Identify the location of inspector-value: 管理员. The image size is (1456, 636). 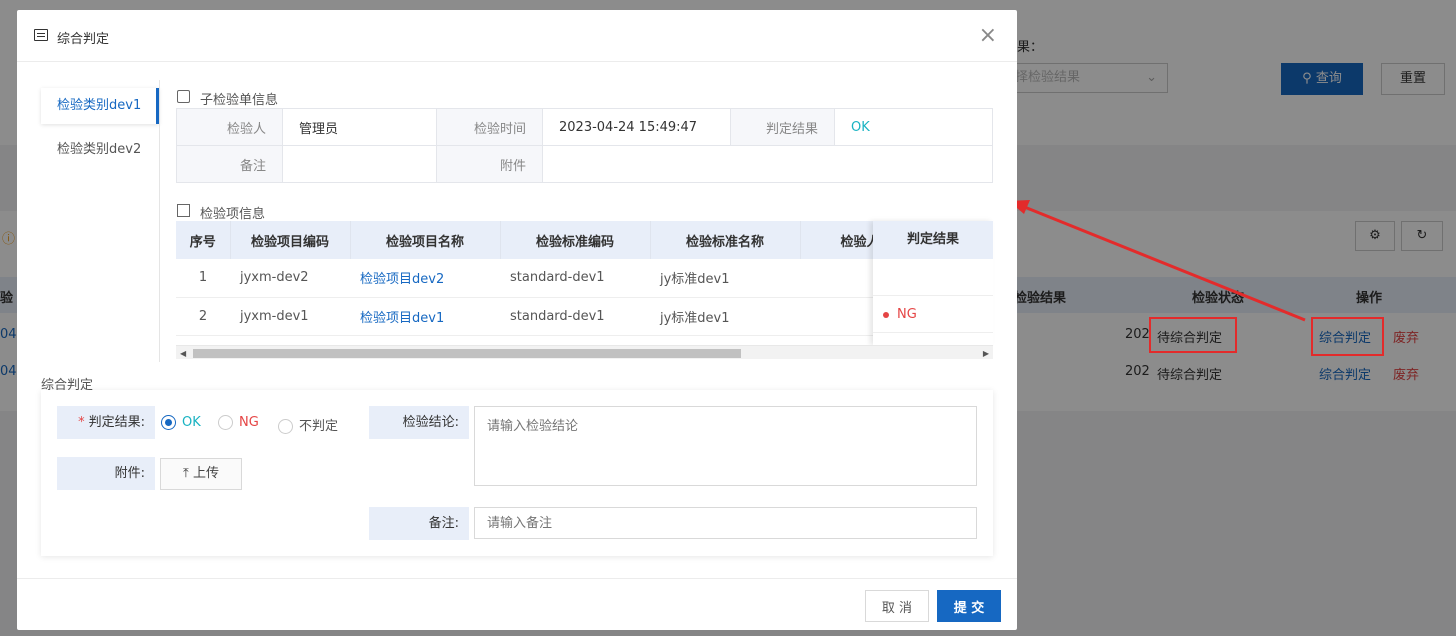
(359, 127).